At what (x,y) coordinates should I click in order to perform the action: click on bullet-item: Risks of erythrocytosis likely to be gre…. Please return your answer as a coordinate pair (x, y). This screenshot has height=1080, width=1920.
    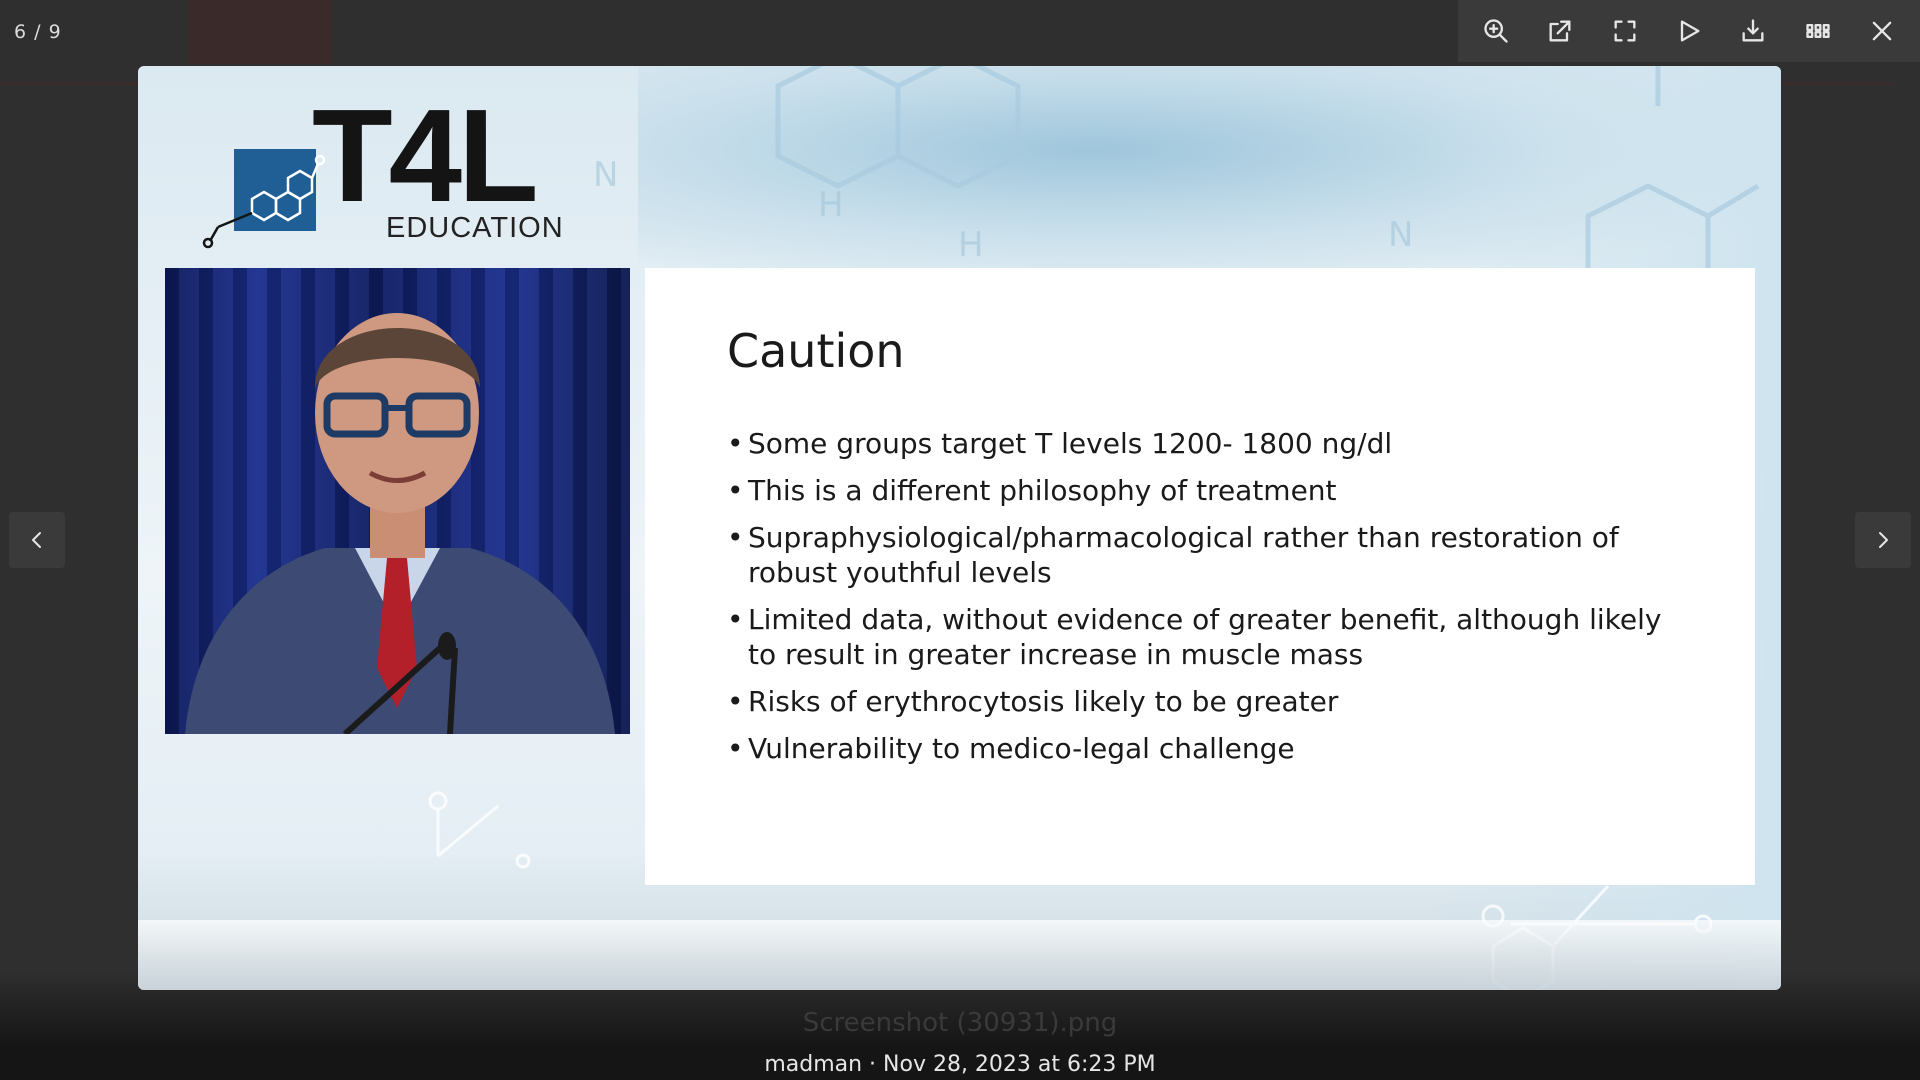
    Looking at the image, I should click on (1207, 701).